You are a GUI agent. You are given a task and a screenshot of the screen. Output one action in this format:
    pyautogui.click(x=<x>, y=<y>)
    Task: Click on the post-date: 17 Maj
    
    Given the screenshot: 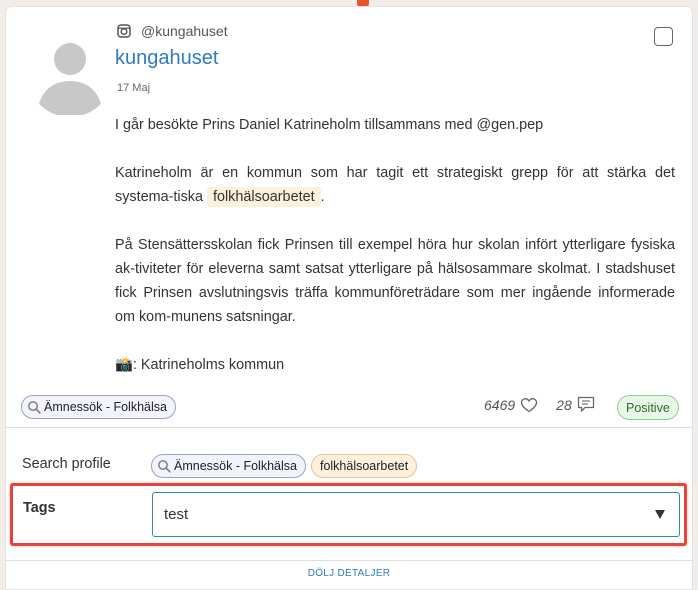 What is the action you would take?
    pyautogui.click(x=134, y=88)
    